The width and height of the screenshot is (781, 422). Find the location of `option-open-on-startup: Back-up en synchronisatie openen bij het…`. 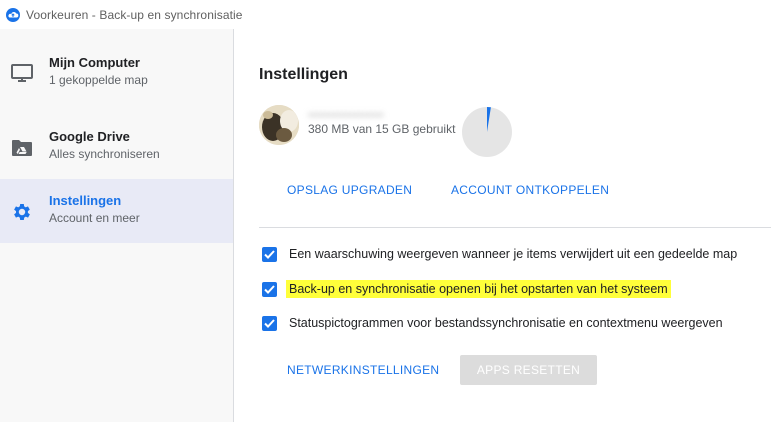

option-open-on-startup: Back-up en synchronisatie openen bij het… is located at coordinates (466, 289).